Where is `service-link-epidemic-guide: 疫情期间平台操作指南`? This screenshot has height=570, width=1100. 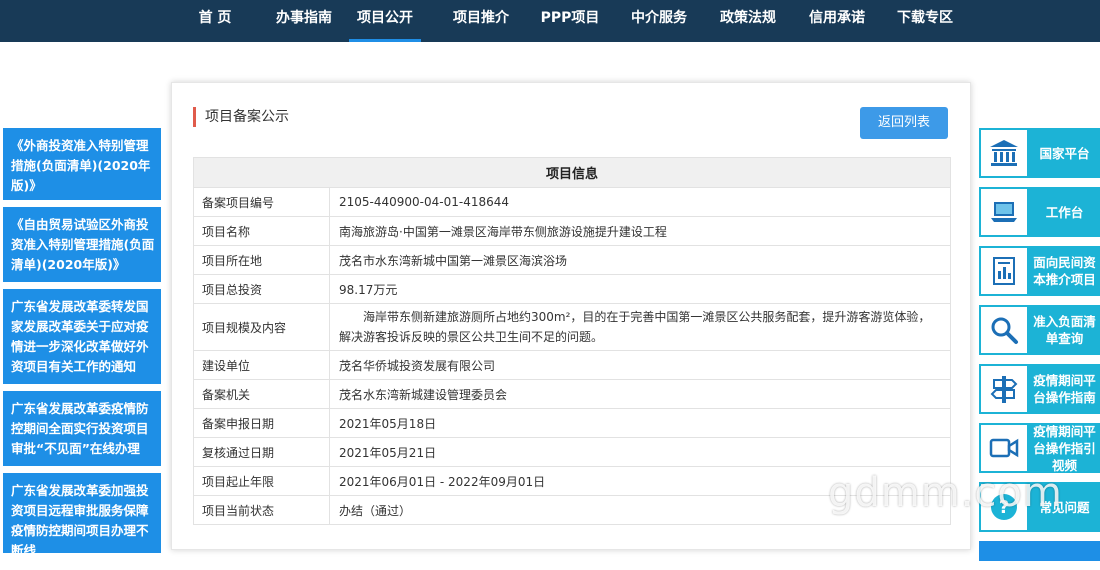
service-link-epidemic-guide: 疫情期间平台操作指南 is located at coordinates (1039, 389).